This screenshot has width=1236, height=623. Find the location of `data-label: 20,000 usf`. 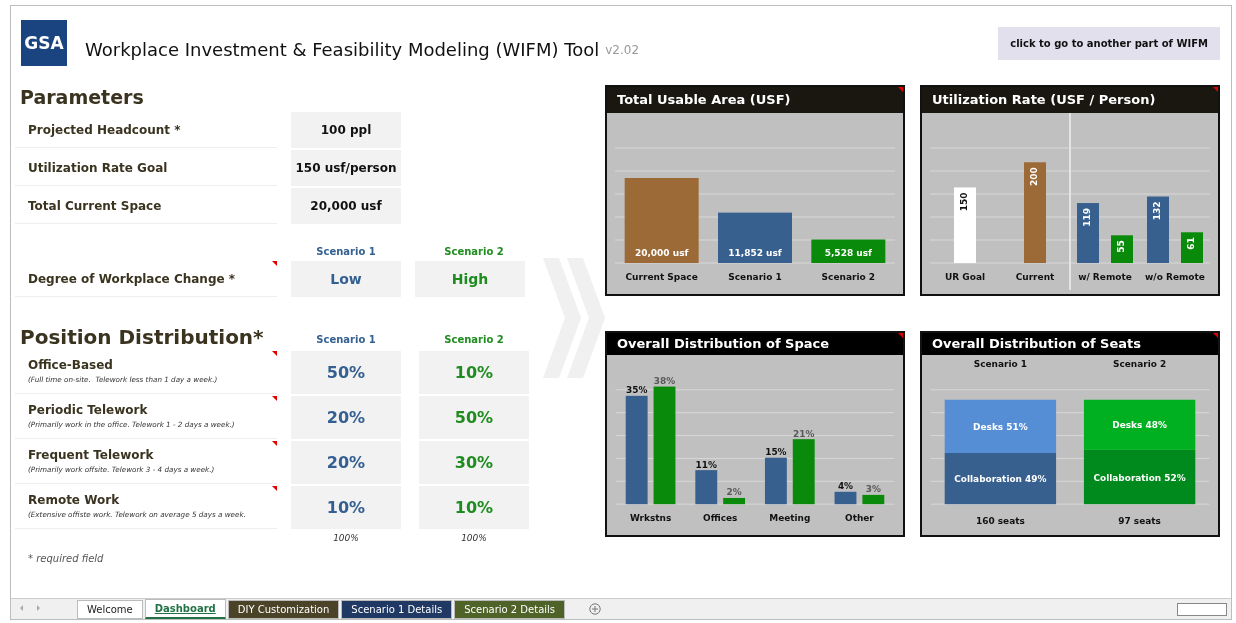

data-label: 20,000 usf is located at coordinates (661, 252).